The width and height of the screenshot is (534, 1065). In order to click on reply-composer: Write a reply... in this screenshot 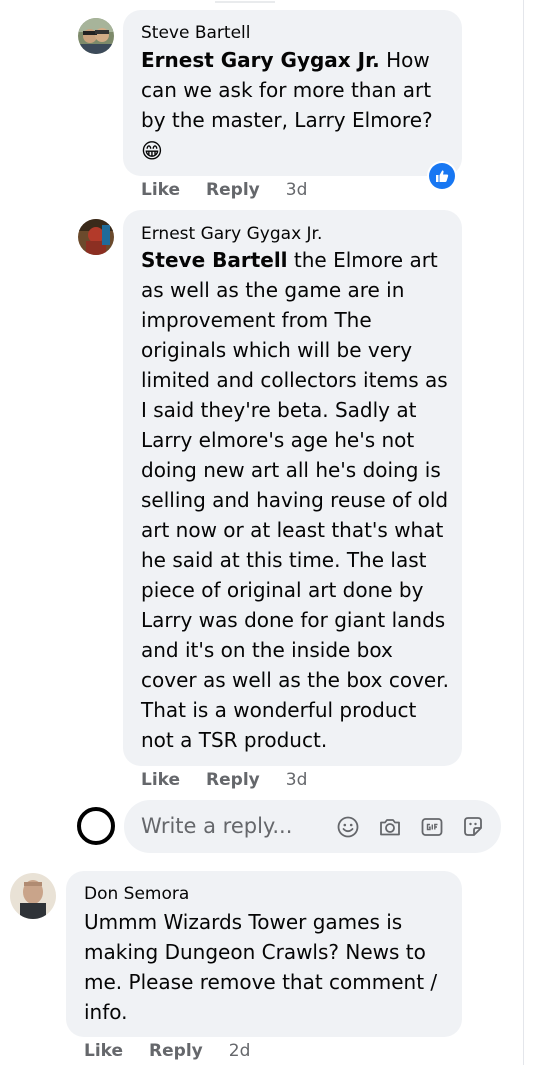, I will do `click(312, 826)`.